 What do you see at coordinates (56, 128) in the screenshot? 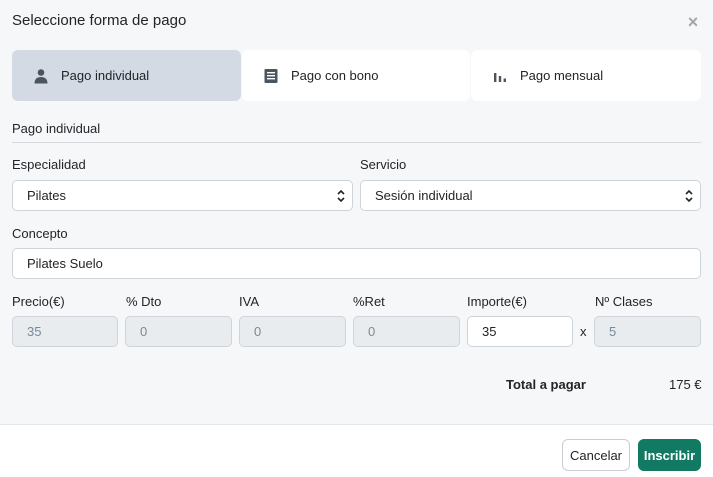
I see `section-title: Pago individual` at bounding box center [56, 128].